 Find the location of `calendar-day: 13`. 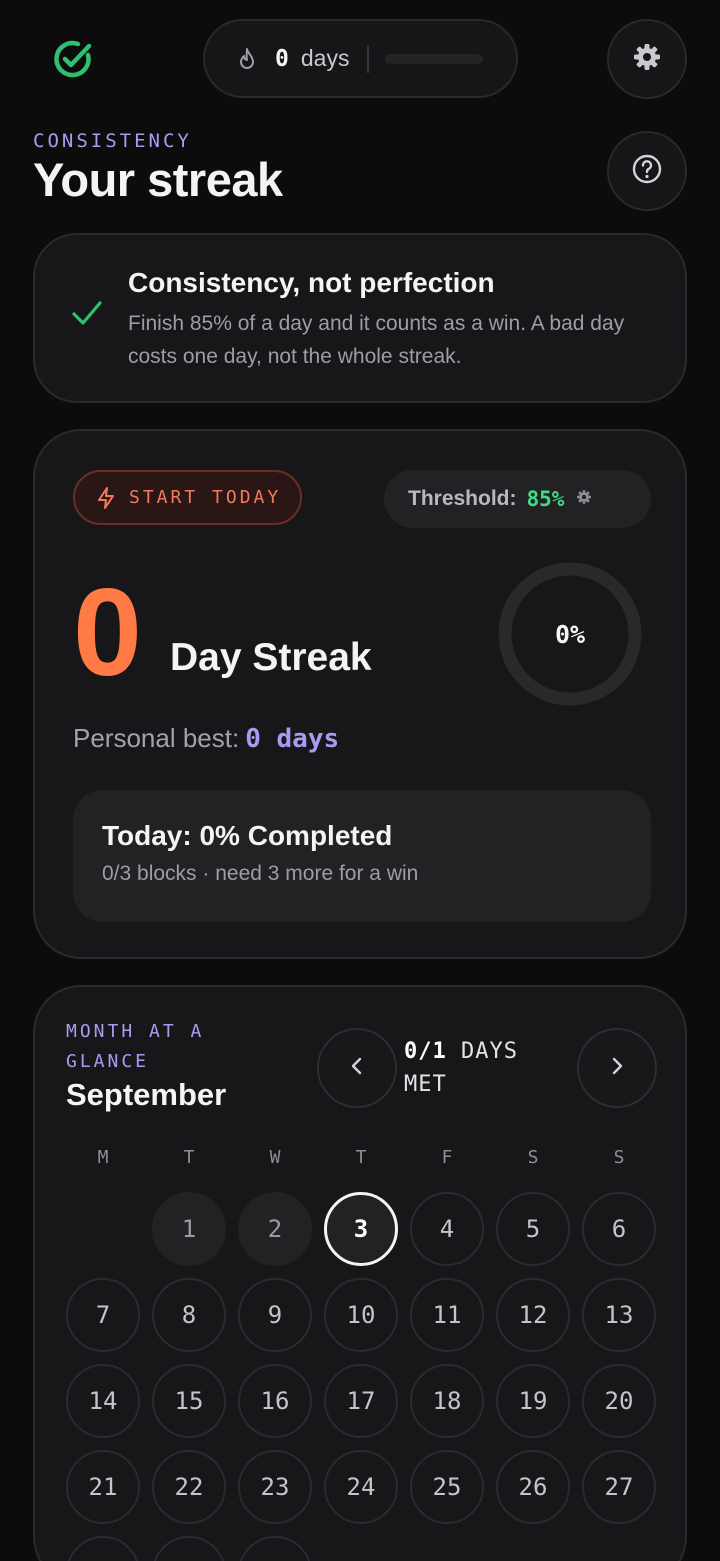

calendar-day: 13 is located at coordinates (619, 1315).